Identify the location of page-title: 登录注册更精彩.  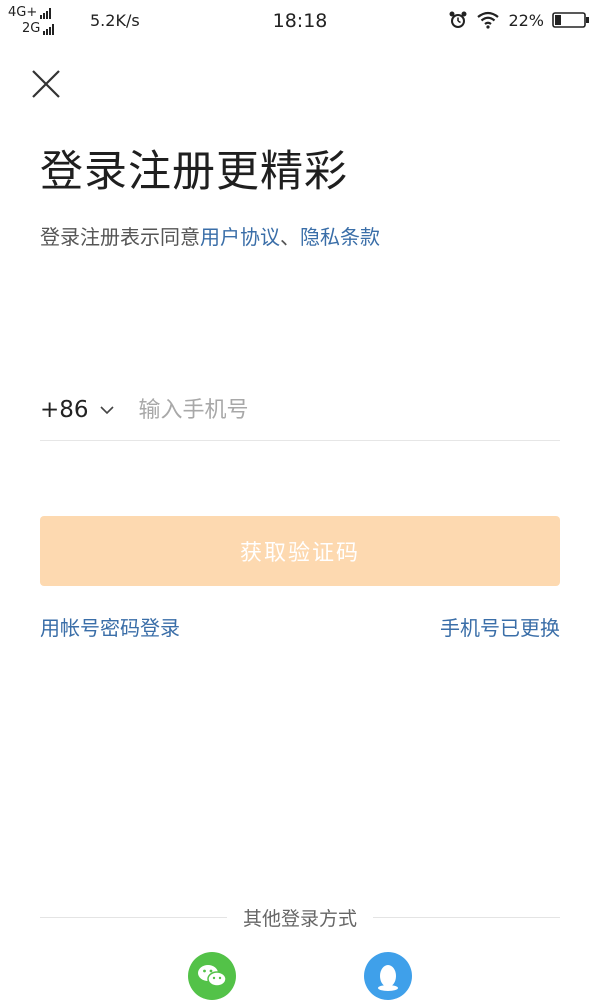
(194, 172).